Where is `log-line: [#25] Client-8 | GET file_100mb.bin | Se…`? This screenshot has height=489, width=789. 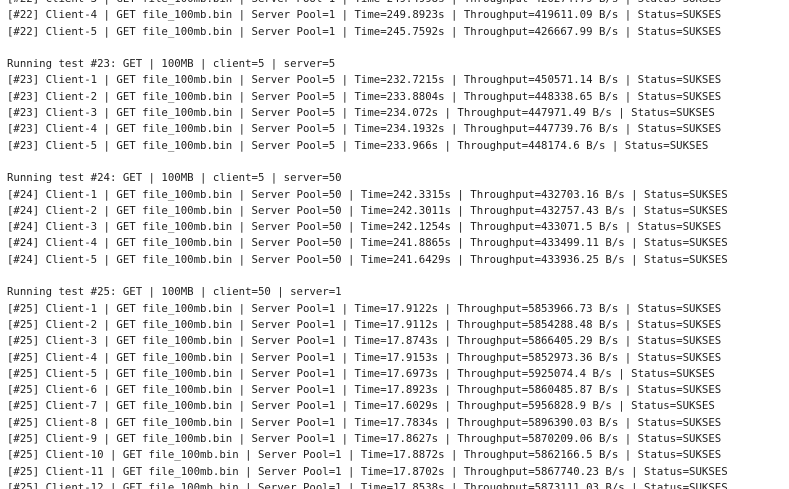
log-line: [#25] Client-8 | GET file_100mb.bin | Se… is located at coordinates (364, 422).